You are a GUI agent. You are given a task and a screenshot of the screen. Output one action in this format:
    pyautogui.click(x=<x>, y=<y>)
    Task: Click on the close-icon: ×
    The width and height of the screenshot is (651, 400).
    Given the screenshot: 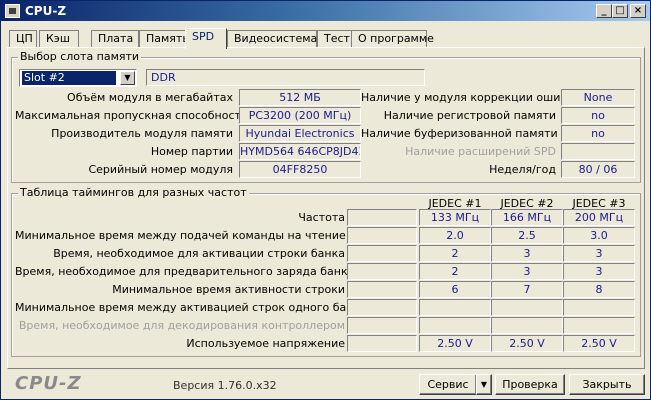 What is the action you would take?
    pyautogui.click(x=638, y=11)
    